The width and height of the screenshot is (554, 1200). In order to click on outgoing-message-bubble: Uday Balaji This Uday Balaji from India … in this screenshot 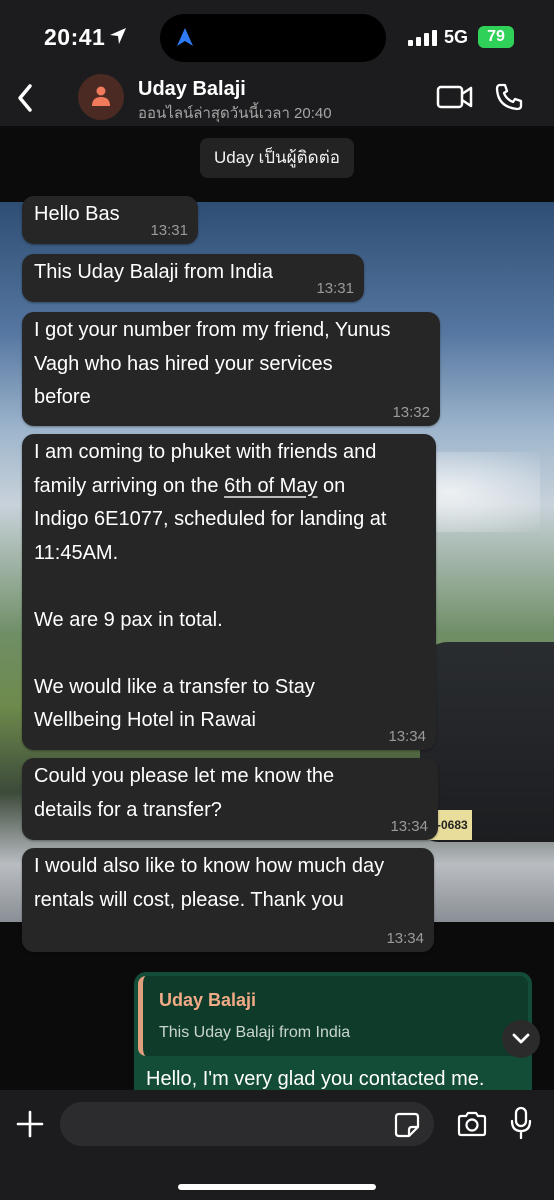, I will do `click(333, 1031)`.